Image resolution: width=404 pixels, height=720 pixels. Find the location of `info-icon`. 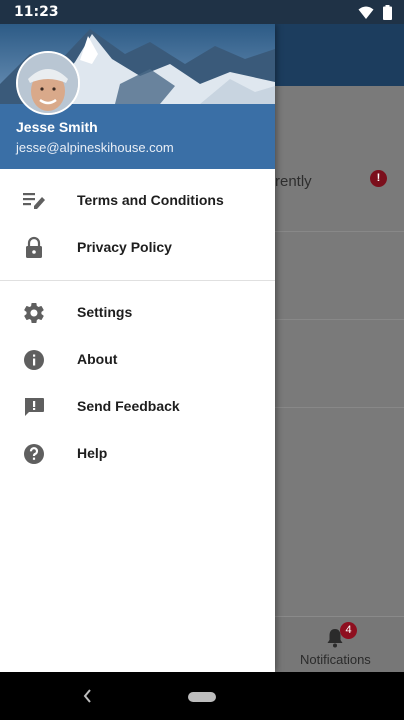

info-icon is located at coordinates (34, 360).